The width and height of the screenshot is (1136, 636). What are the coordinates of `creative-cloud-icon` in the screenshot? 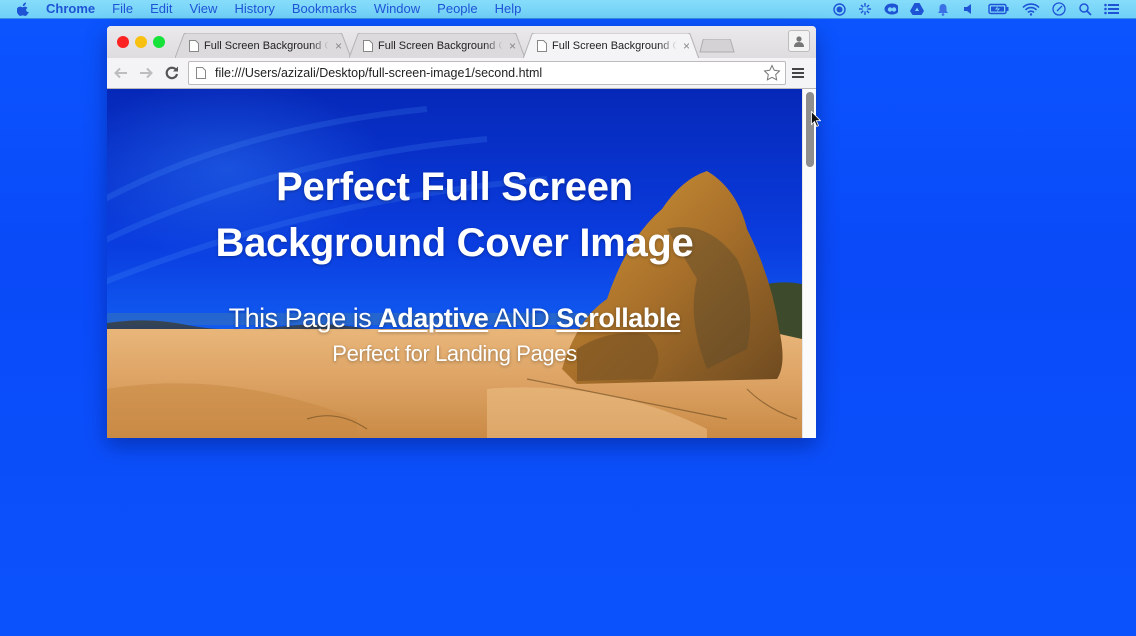 It's located at (891, 9).